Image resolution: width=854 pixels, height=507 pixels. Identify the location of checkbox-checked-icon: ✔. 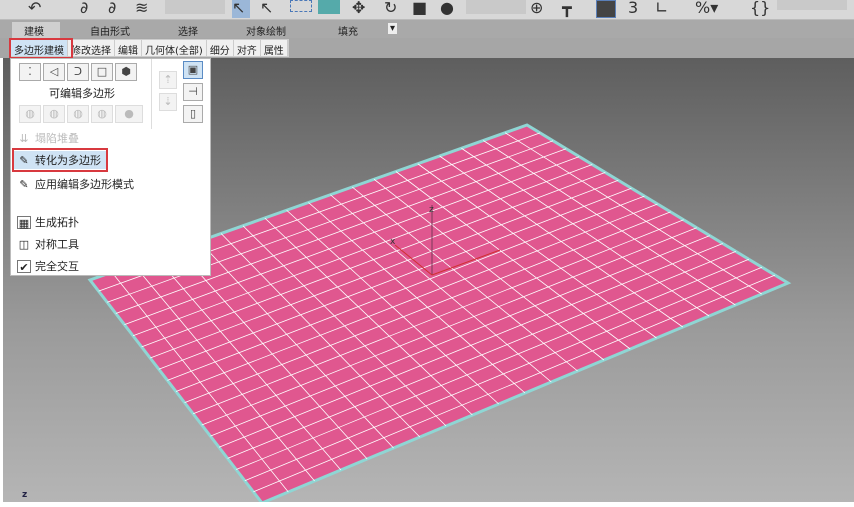
(24, 266).